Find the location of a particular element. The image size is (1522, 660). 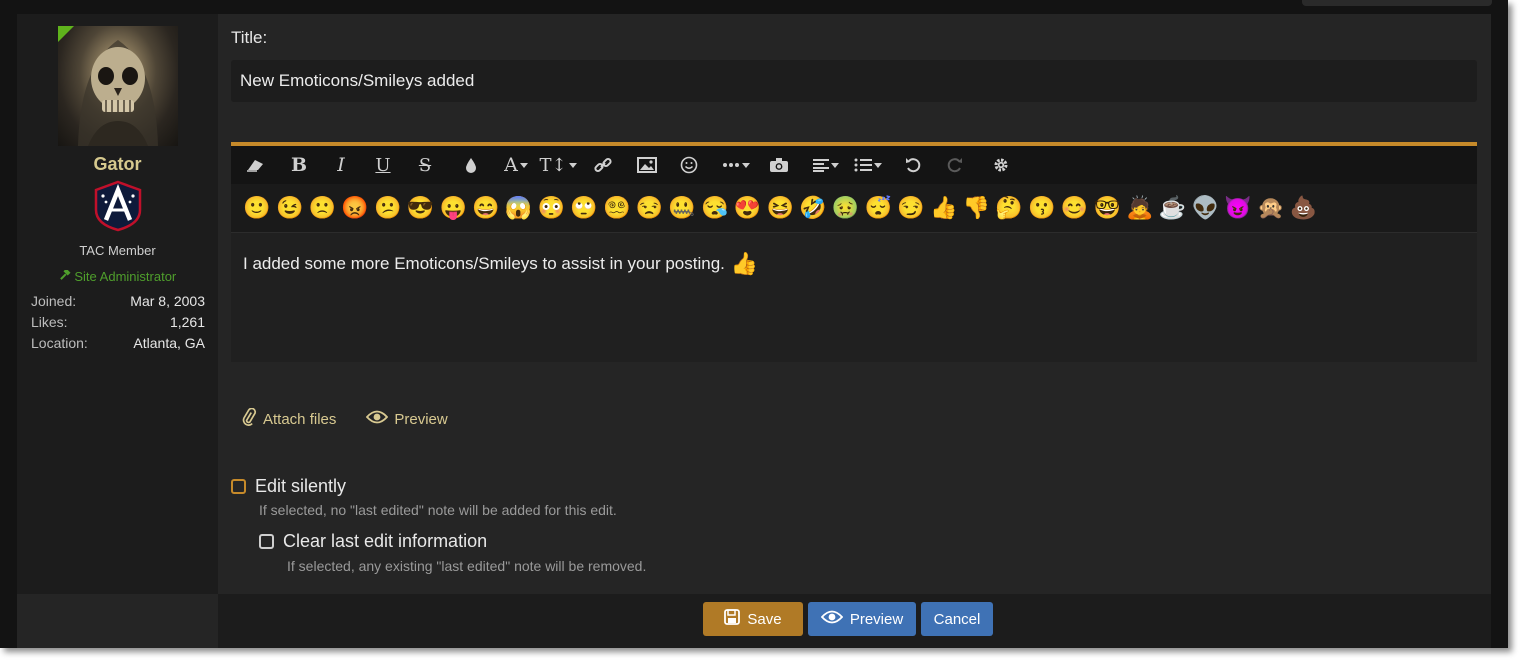

emoji-button: 🤣 is located at coordinates (813, 208).